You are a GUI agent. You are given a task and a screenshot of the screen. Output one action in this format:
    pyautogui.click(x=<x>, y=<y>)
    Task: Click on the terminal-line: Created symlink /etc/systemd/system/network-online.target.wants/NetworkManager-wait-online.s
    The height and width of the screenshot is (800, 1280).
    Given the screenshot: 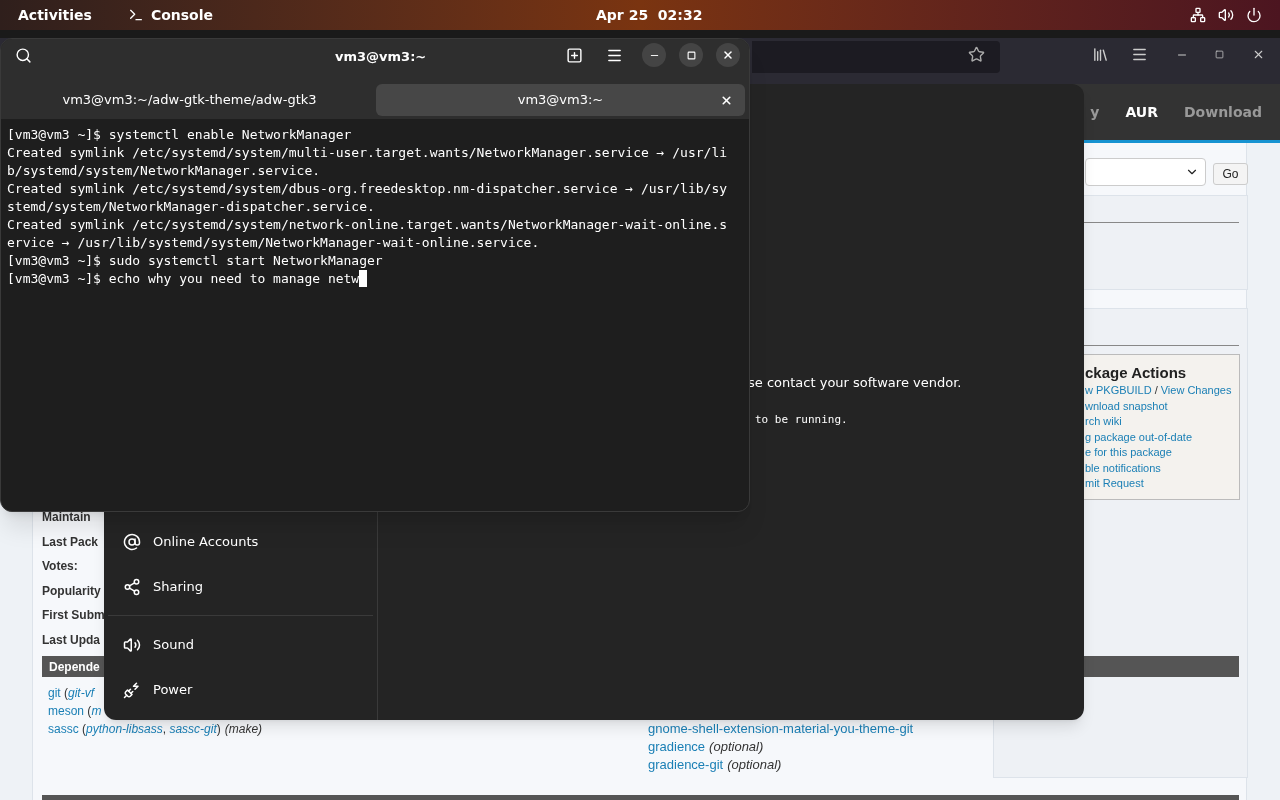 What is the action you would take?
    pyautogui.click(x=367, y=225)
    